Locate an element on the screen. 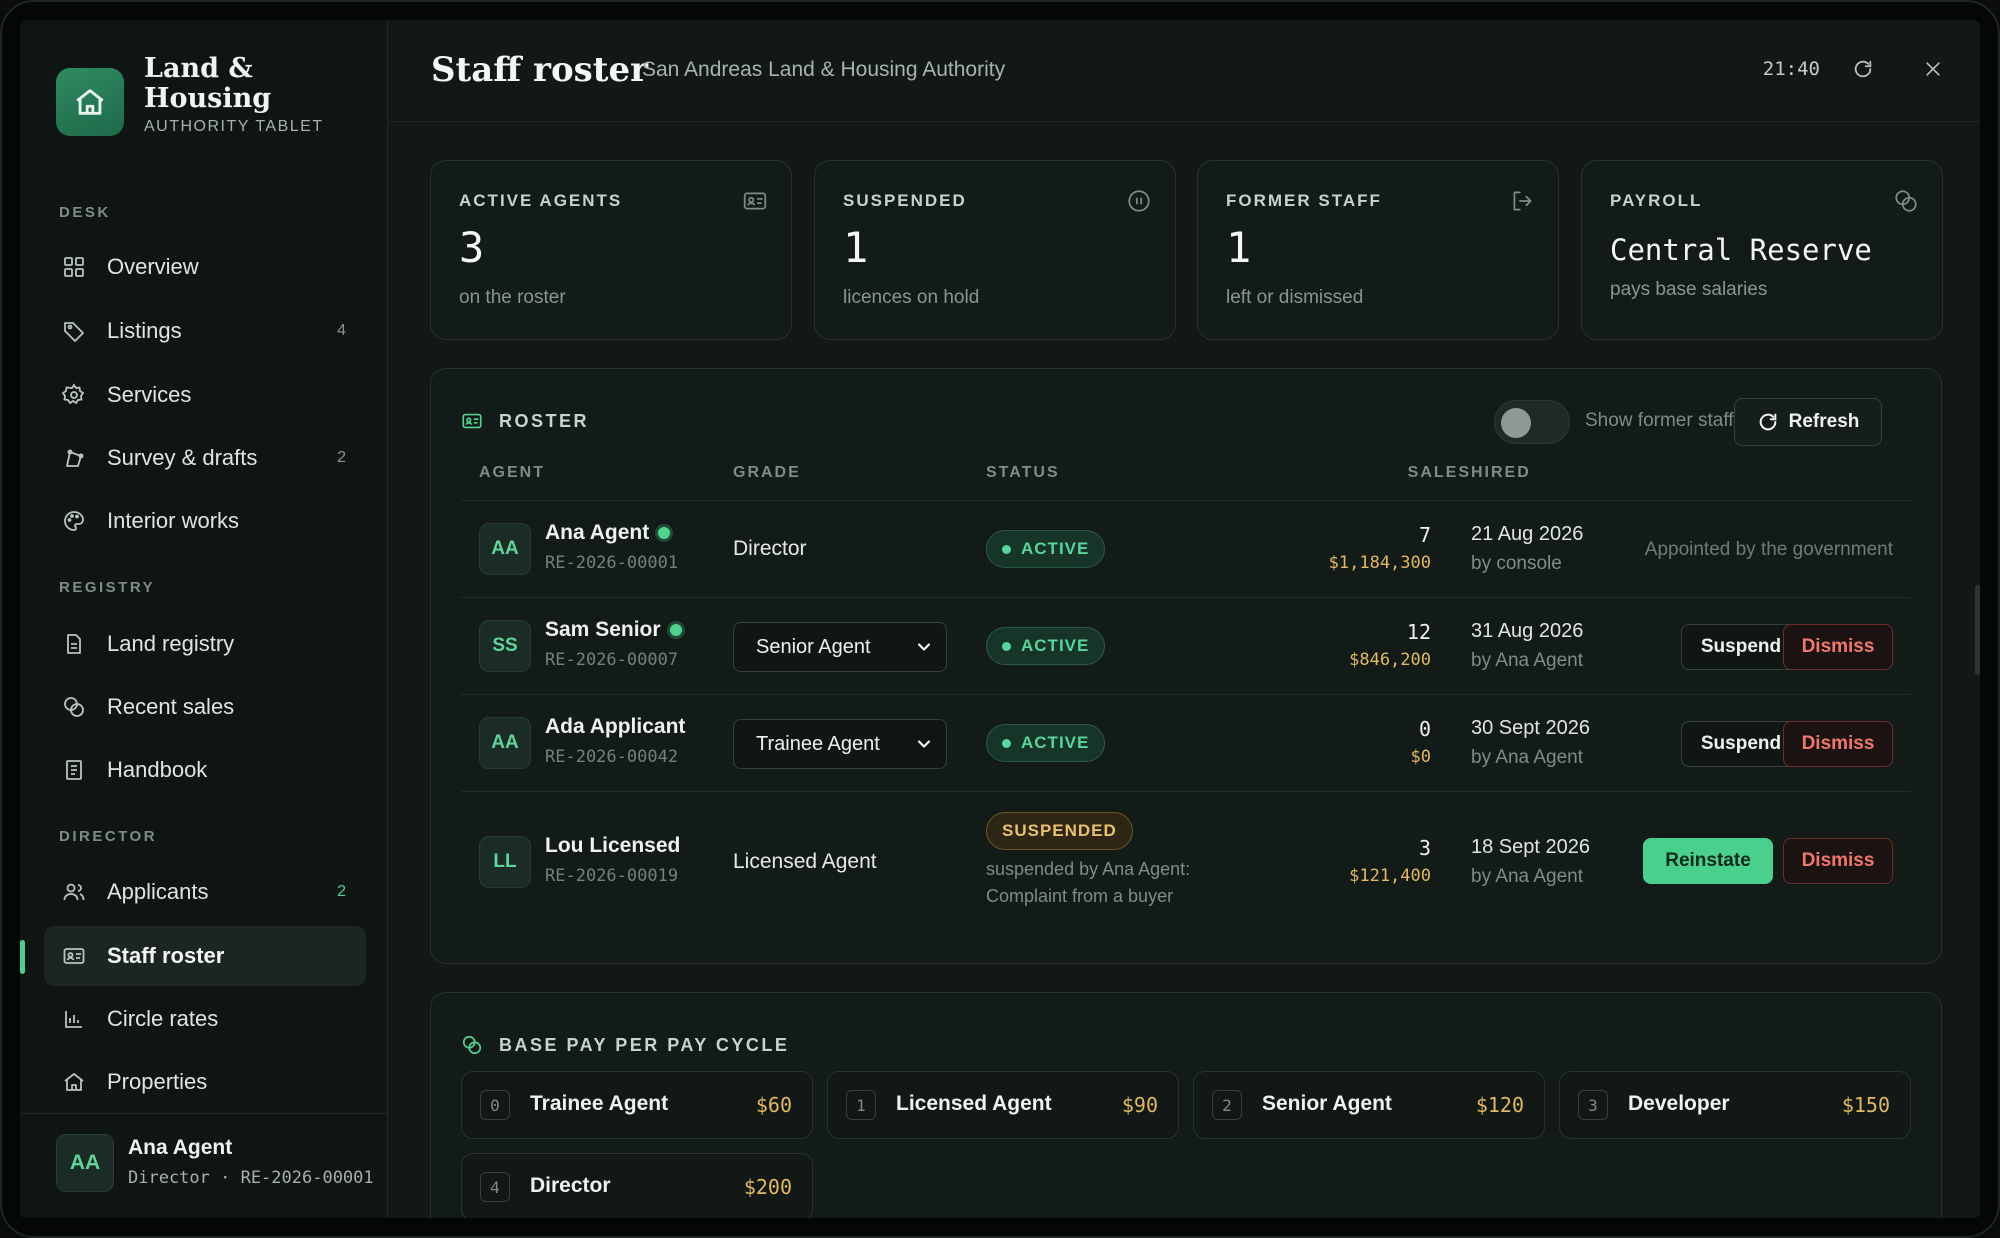 This screenshot has height=1238, width=2000. refresh-icon is located at coordinates (1863, 69).